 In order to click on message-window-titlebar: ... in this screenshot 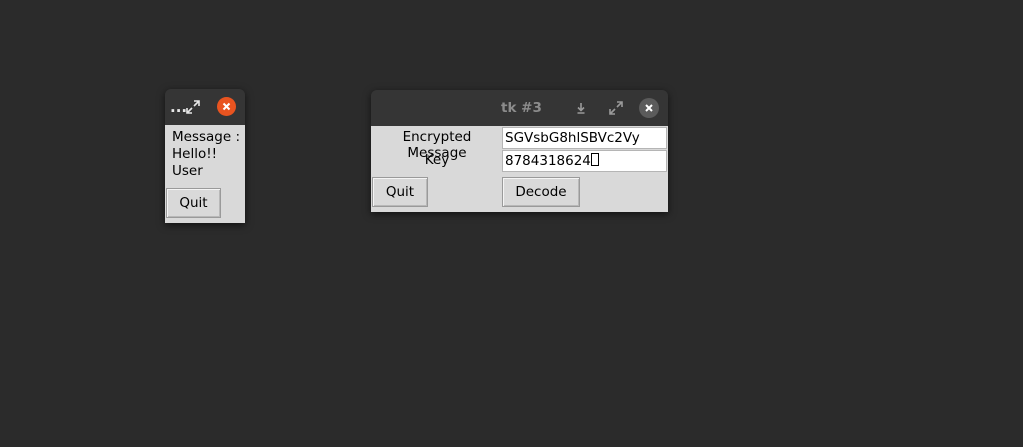, I will do `click(205, 107)`.